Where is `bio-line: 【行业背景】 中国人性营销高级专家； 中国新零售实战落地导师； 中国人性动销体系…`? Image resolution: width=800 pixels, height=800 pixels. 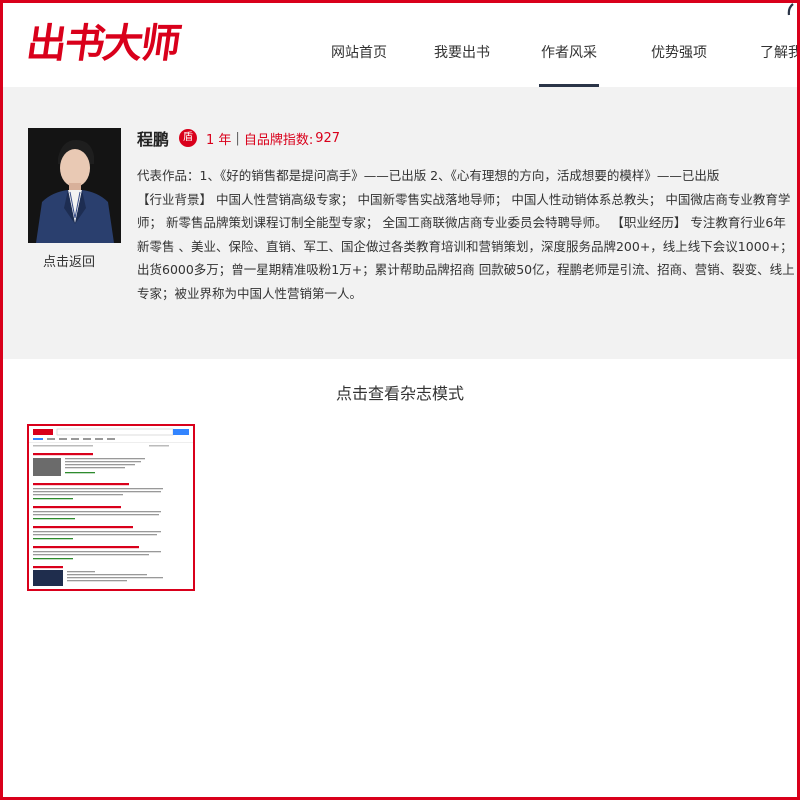 bio-line: 【行业背景】 中国人性营销高级专家； 中国新零售实战落地导师； 中国人性动销体系… is located at coordinates (464, 199).